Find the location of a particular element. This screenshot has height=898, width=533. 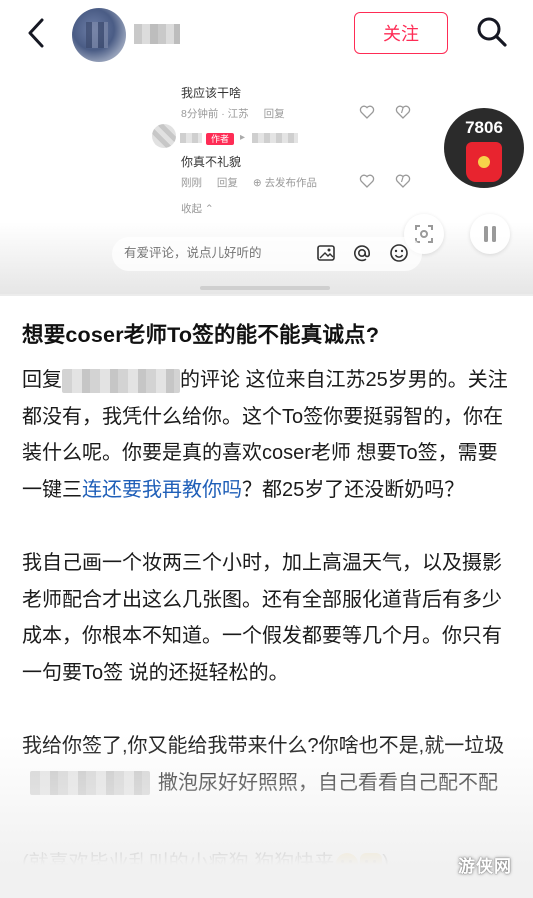

article-paragraph-4: (就喜欢毕业乱叫的小疯狗 狗狗快来) is located at coordinates (268, 863).